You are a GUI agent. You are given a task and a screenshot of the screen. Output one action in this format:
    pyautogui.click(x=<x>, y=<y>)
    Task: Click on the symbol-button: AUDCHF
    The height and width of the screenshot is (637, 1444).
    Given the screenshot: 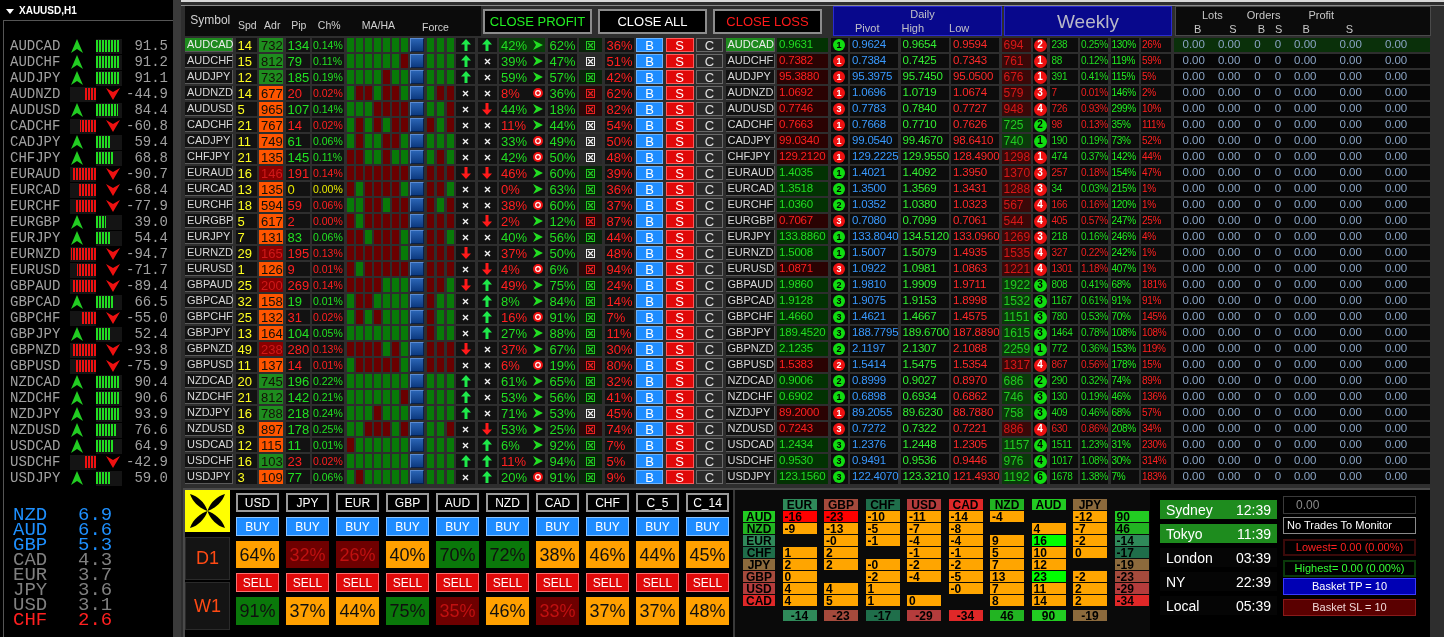 What is the action you would take?
    pyautogui.click(x=750, y=61)
    